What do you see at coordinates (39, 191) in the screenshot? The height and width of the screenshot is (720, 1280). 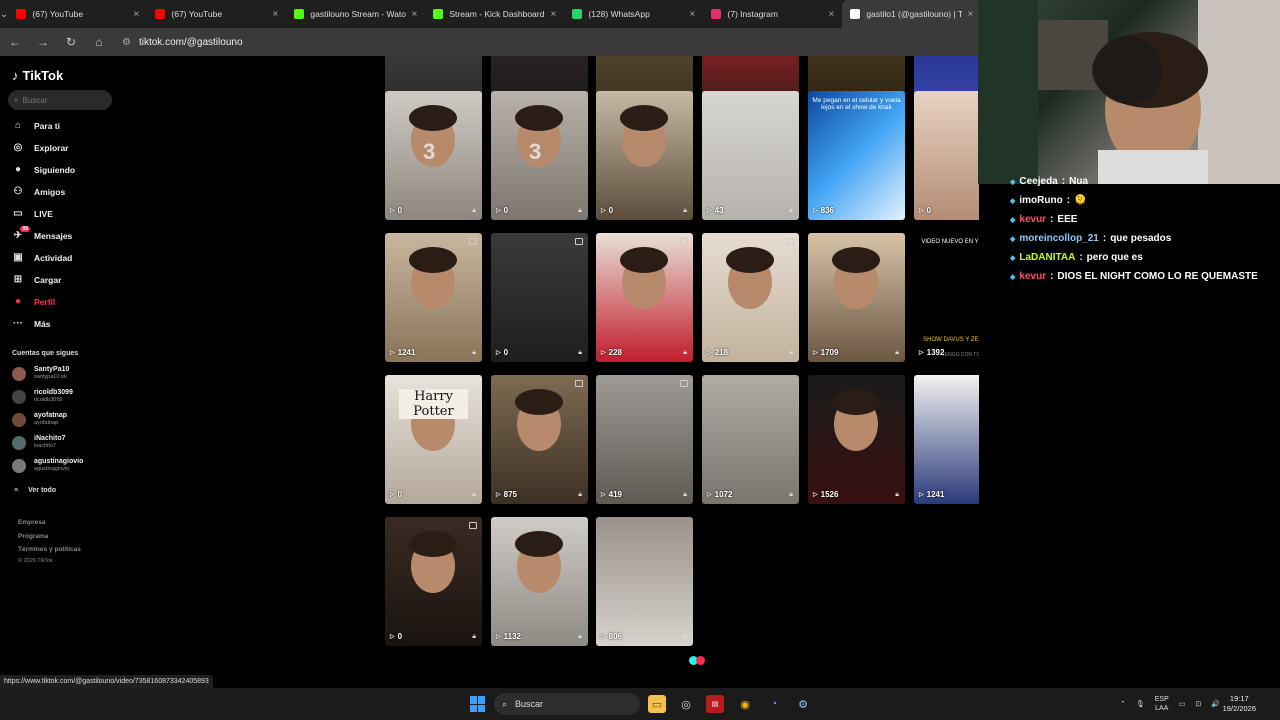 I see `nav-item-amigos: ⚇ Amigos` at bounding box center [39, 191].